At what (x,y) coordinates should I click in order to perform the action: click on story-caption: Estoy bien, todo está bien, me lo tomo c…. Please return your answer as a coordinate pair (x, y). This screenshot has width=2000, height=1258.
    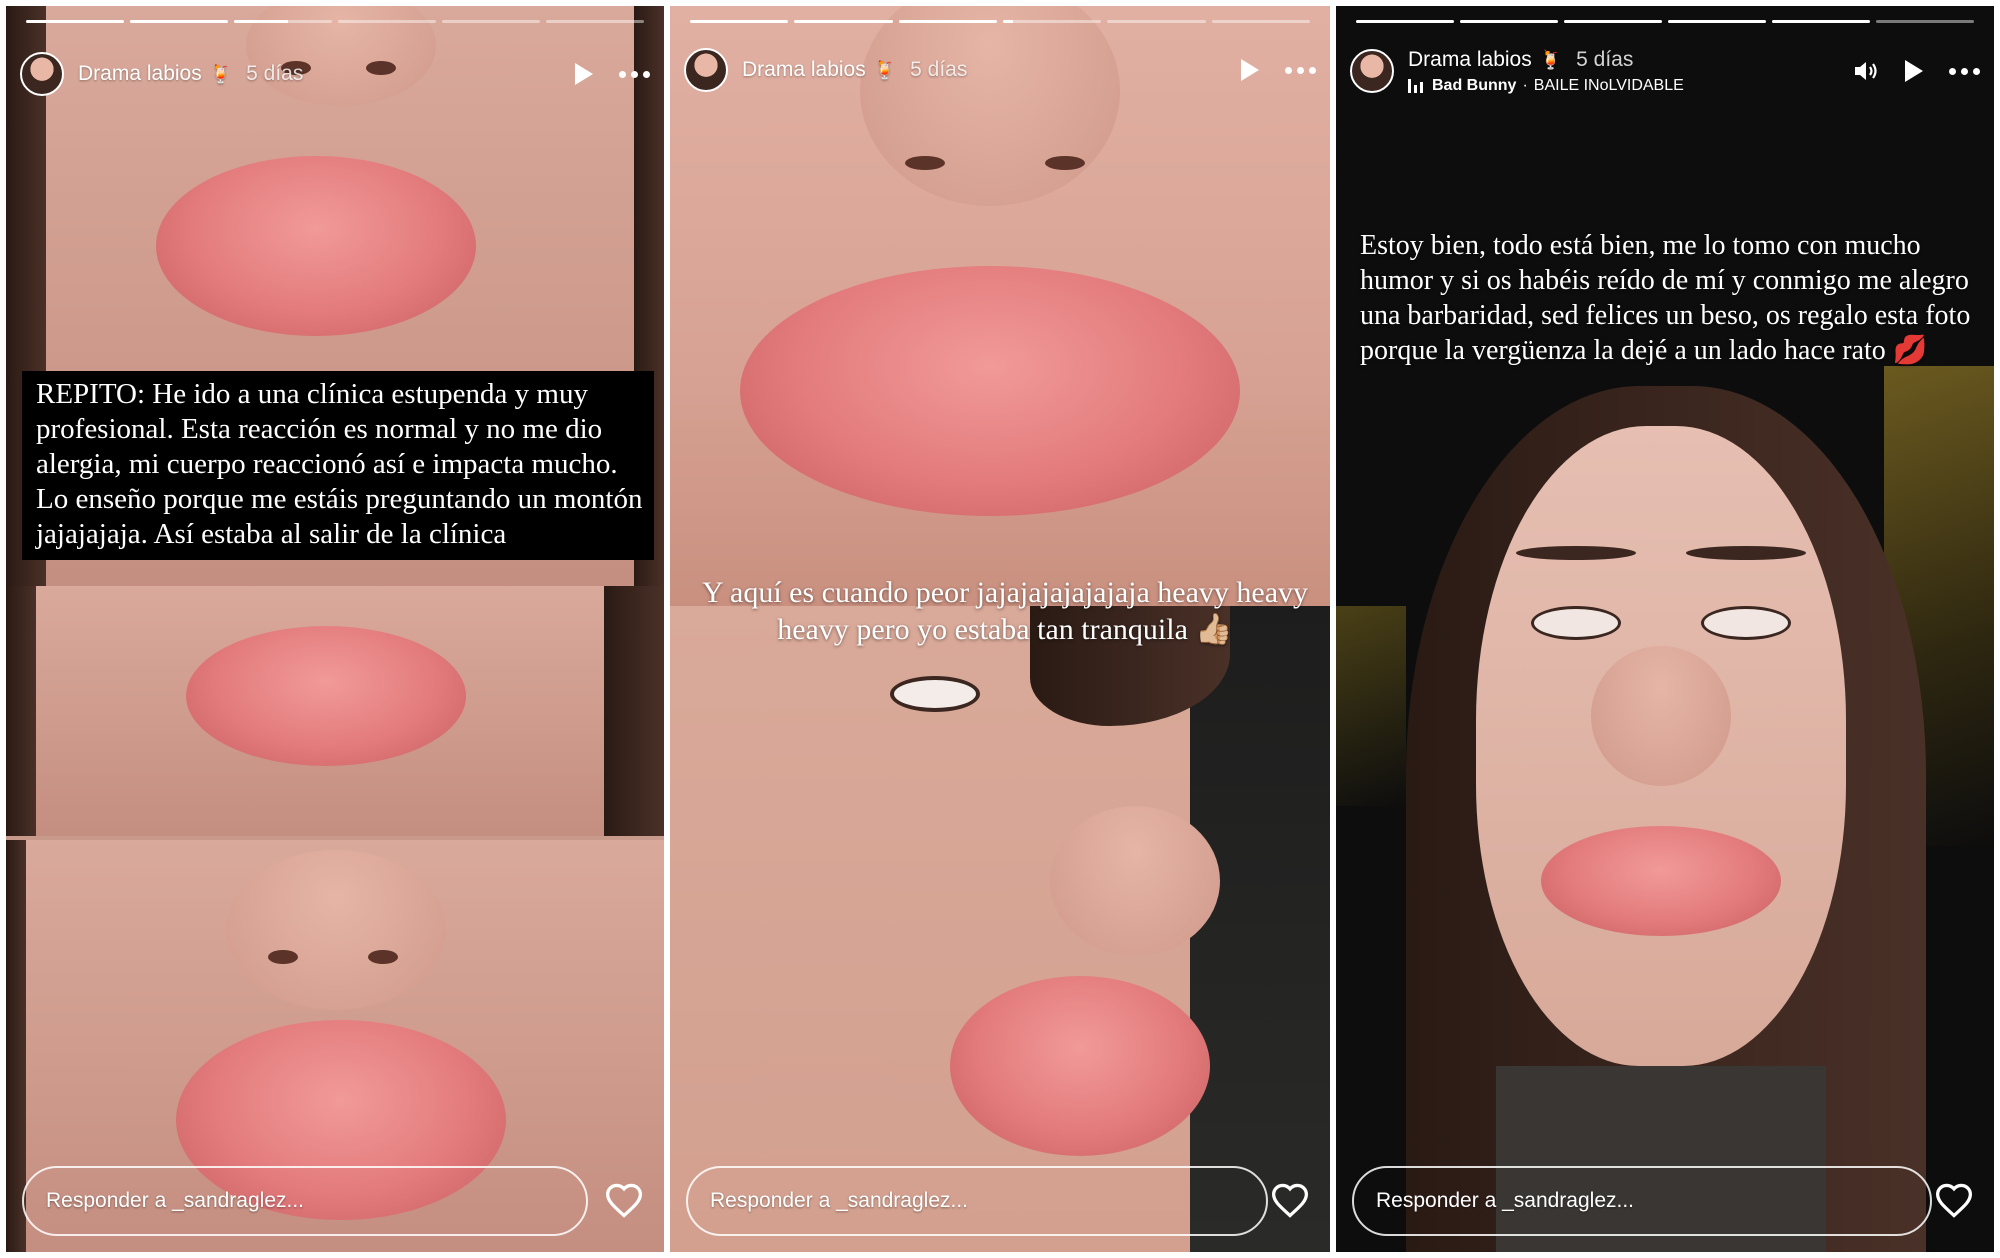
    Looking at the image, I should click on (1665, 298).